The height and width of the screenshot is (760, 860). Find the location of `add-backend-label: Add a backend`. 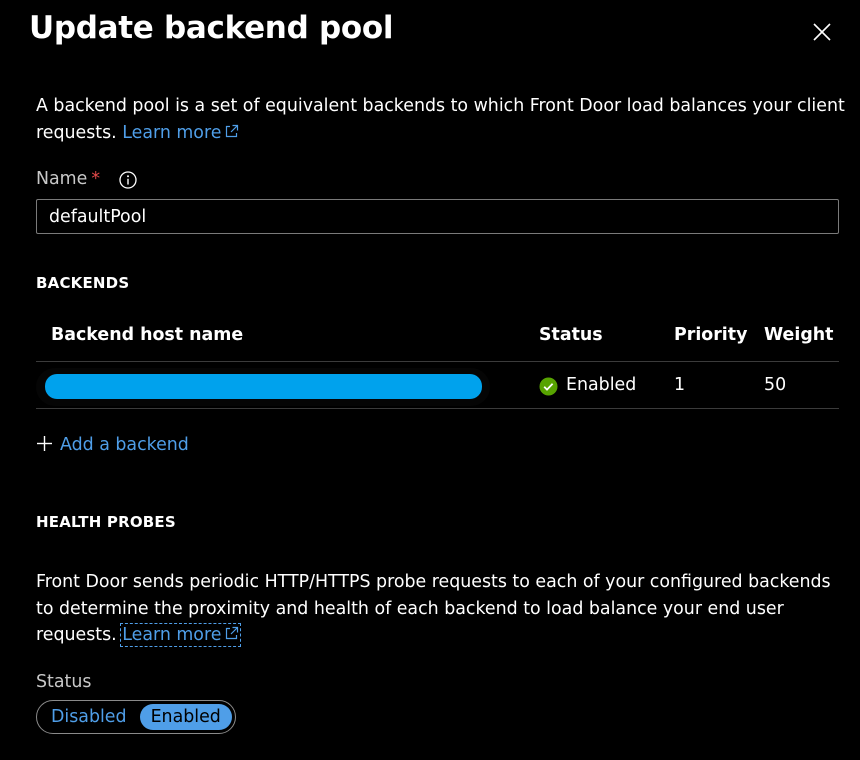

add-backend-label: Add a backend is located at coordinates (124, 445).